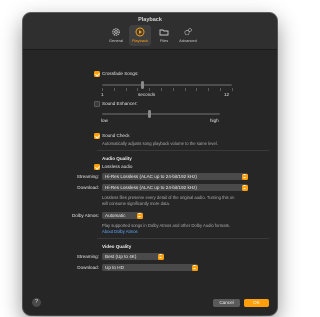 The image size is (320, 317). What do you see at coordinates (87, 176) in the screenshot?
I see `audio-streaming-label: Streaming:` at bounding box center [87, 176].